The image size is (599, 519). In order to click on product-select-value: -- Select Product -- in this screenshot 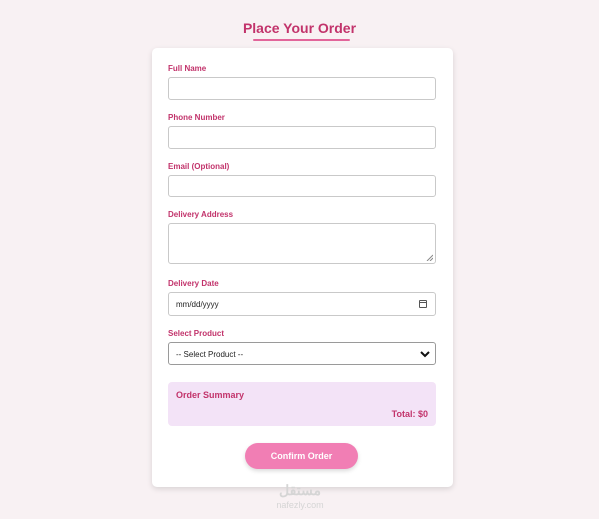, I will do `click(210, 354)`.